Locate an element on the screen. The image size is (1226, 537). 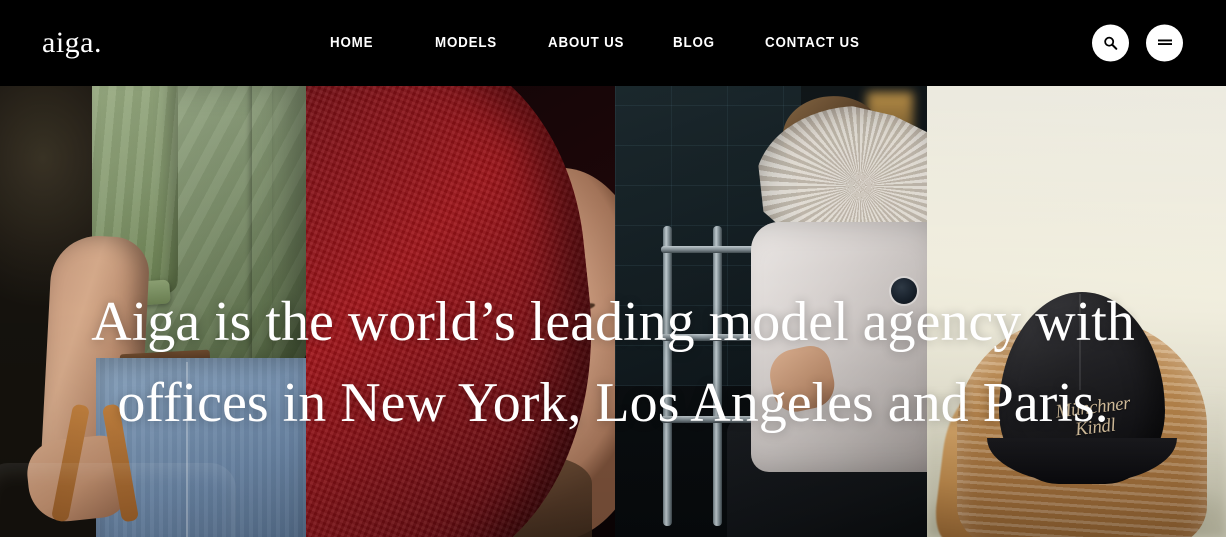
nav-link-home: HOME is located at coordinates (378, 43).